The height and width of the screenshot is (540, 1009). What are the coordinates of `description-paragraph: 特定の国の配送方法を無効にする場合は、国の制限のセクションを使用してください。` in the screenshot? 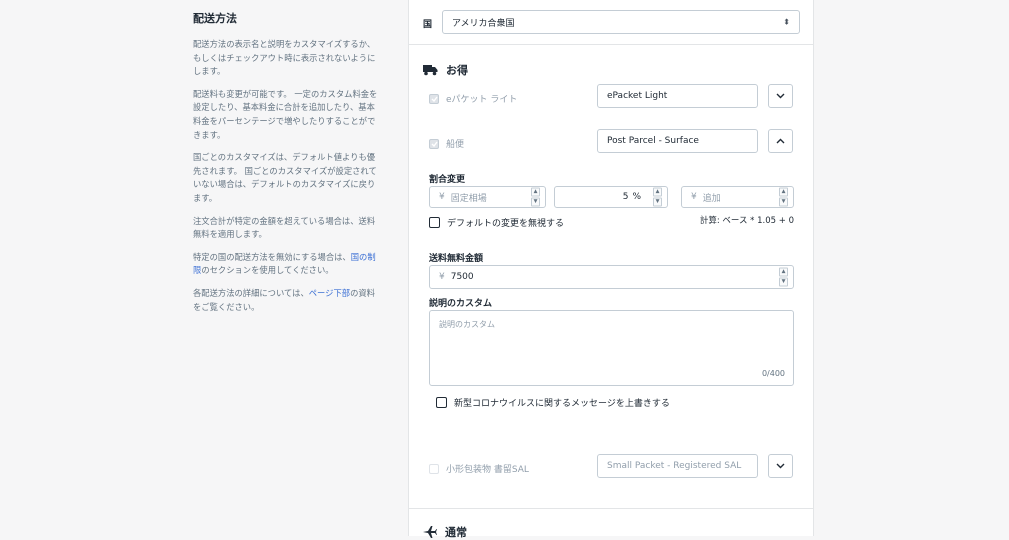 It's located at (288, 264).